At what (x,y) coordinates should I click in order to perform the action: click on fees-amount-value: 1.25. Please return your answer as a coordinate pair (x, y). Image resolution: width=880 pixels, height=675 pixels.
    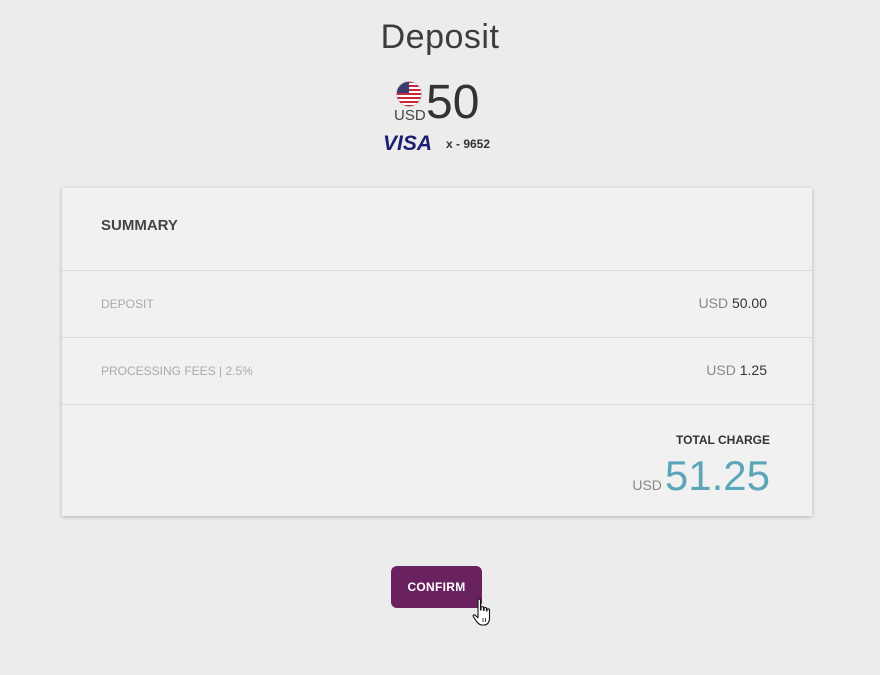
    Looking at the image, I should click on (753, 370).